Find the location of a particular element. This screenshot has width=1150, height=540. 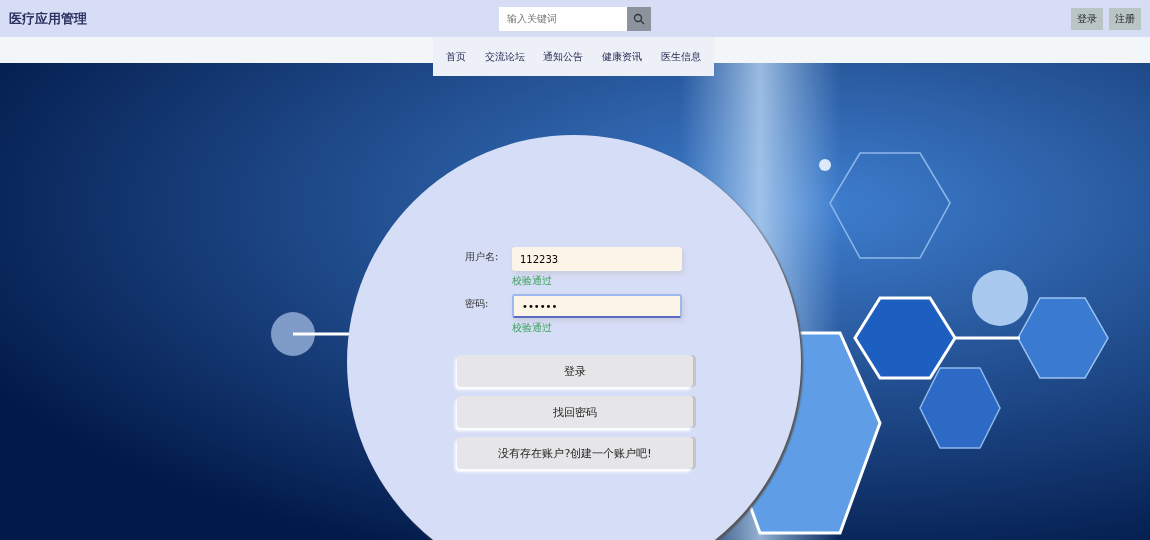

form-button: 找回密码 is located at coordinates (575, 412).